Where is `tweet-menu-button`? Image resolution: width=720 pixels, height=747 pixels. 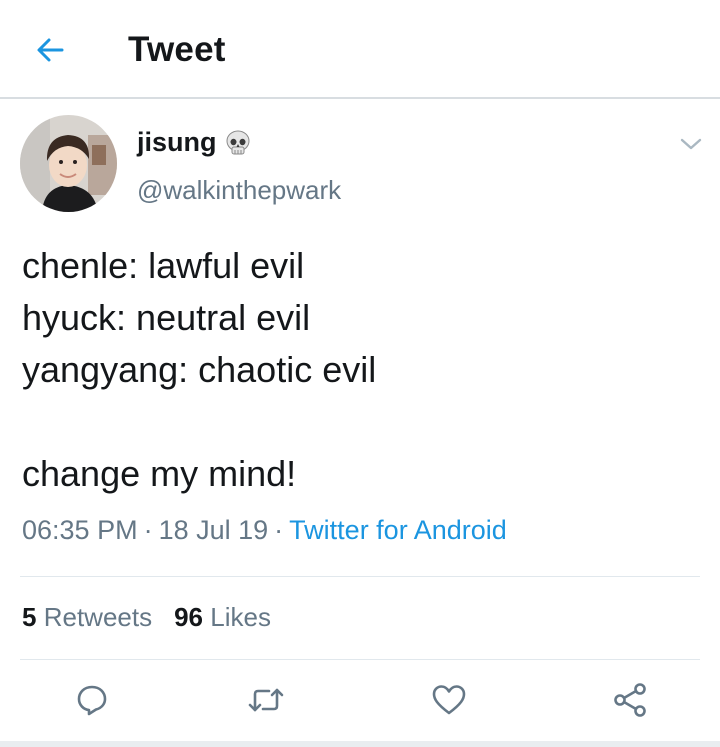
tweet-menu-button is located at coordinates (691, 144).